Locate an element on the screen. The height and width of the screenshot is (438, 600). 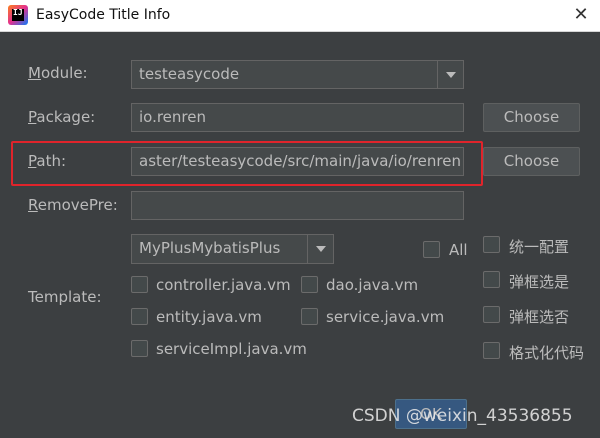
unified-config-label: 统一配置 is located at coordinates (539, 247).